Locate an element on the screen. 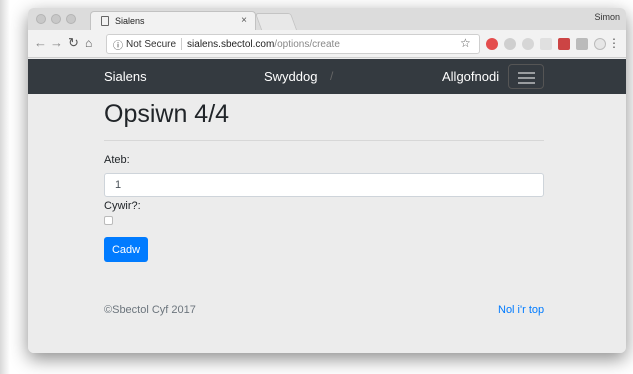 The image size is (633, 374). address-separator is located at coordinates (182, 44).